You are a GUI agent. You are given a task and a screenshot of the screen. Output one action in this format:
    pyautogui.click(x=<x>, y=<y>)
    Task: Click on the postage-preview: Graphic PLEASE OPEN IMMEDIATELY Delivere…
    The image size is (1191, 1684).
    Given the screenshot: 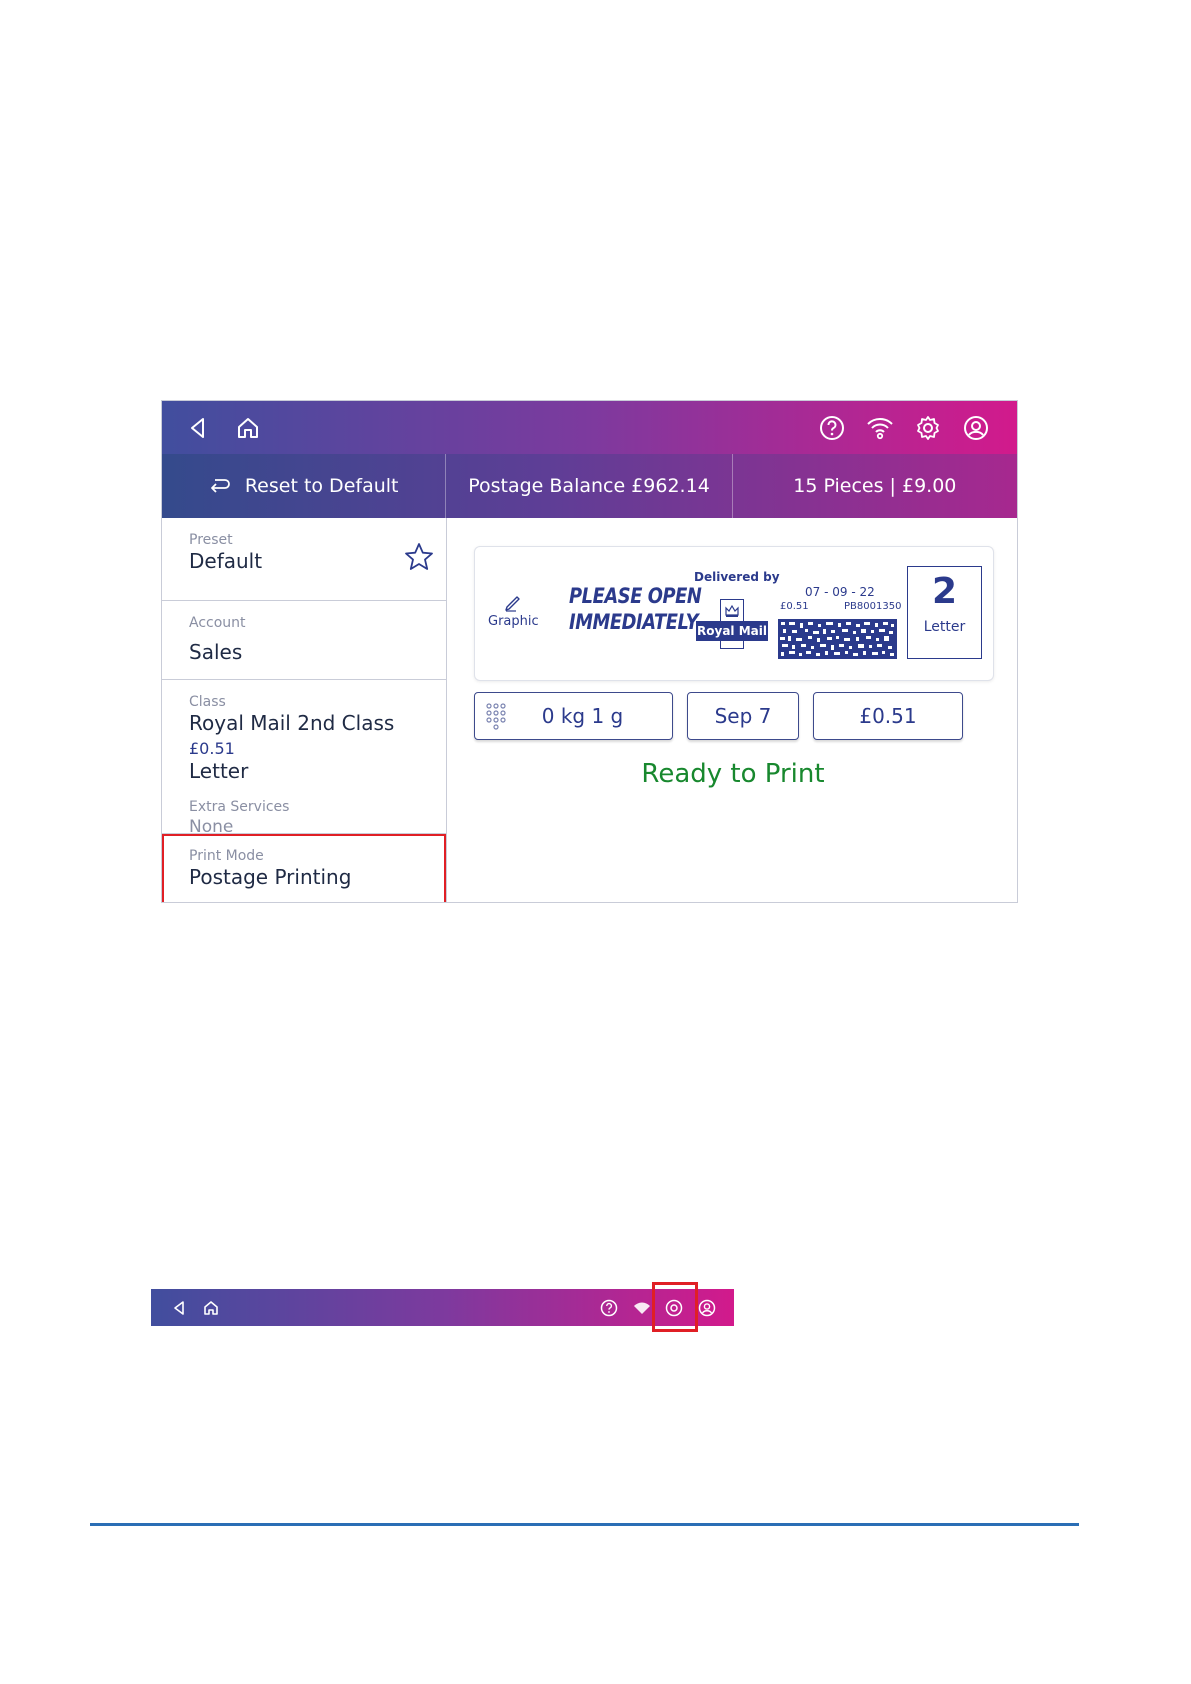 What is the action you would take?
    pyautogui.click(x=734, y=613)
    